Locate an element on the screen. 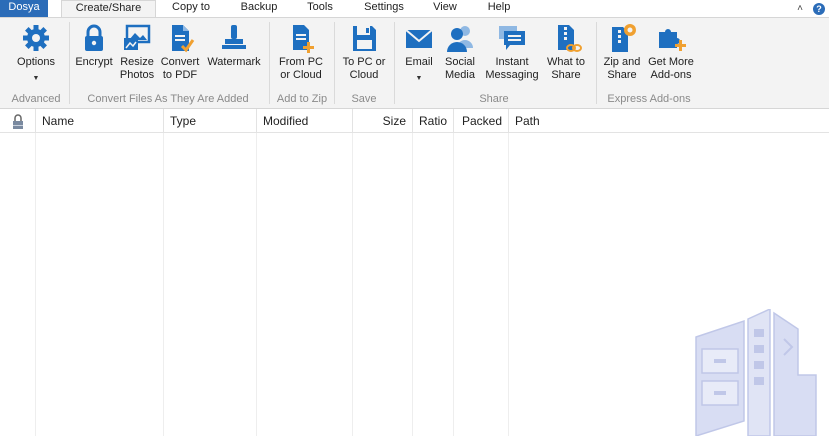 This screenshot has height=436, width=829. zip-and-share-button: Zip and Share is located at coordinates (622, 52).